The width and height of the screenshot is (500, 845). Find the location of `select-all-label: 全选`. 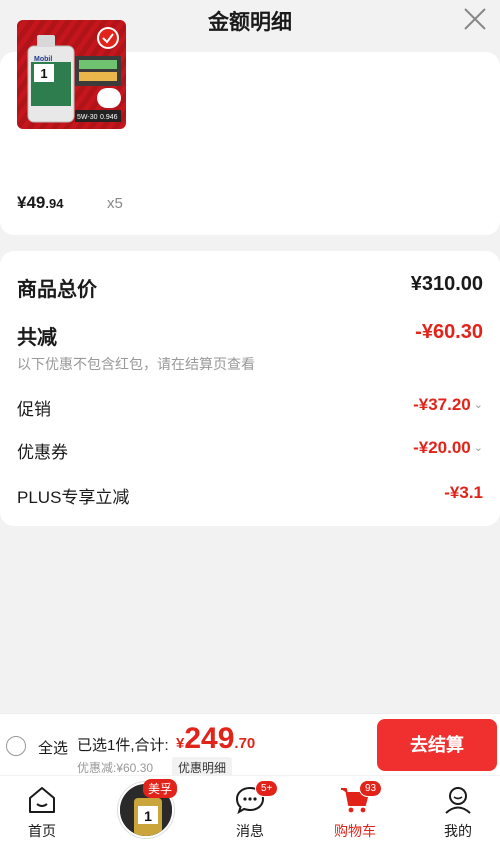

select-all-label: 全选 is located at coordinates (53, 747).